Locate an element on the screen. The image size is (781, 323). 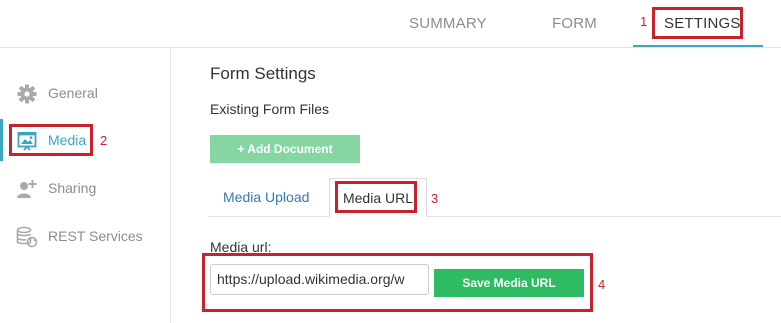
sidebar-item-rest-services: REST Services is located at coordinates (85, 236).